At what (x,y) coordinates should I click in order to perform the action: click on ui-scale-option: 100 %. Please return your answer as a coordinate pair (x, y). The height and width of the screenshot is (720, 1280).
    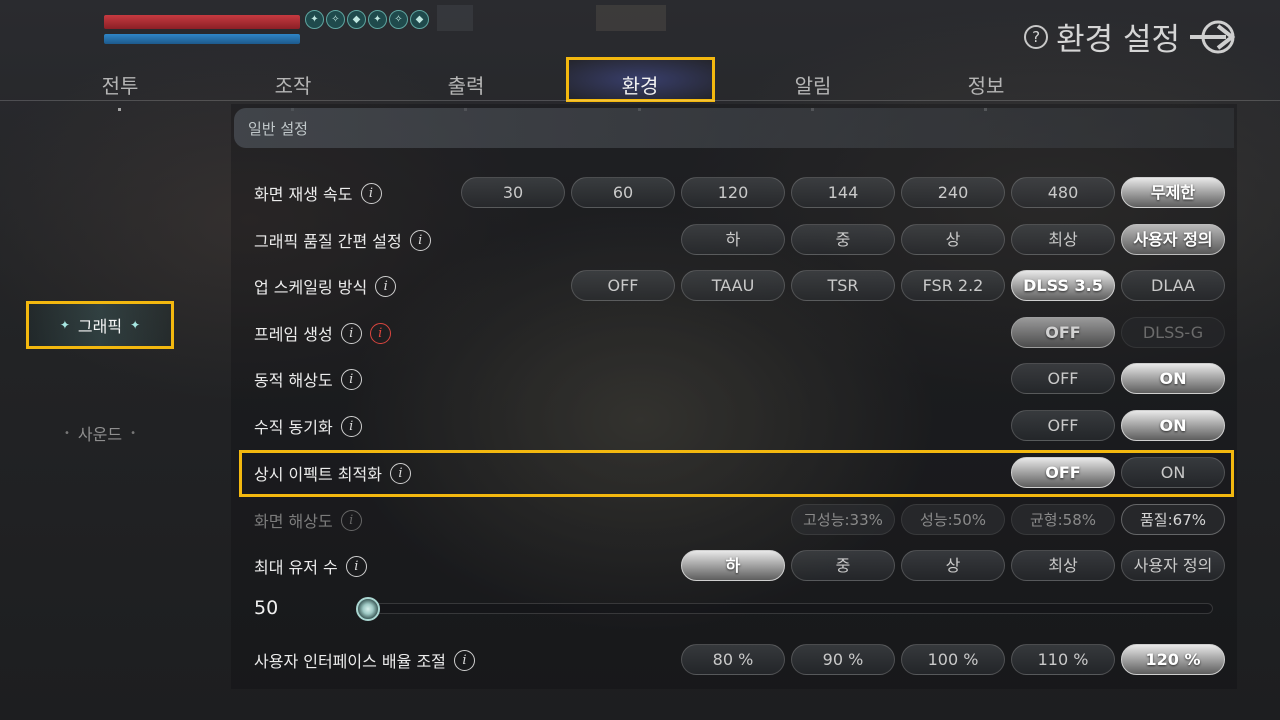
    Looking at the image, I should click on (953, 659).